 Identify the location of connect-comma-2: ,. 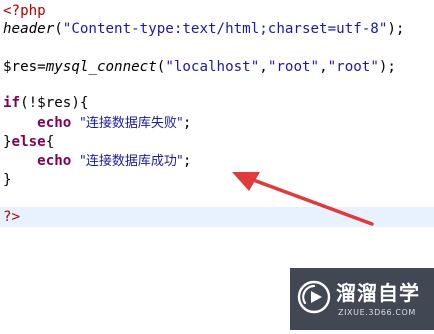
(323, 67).